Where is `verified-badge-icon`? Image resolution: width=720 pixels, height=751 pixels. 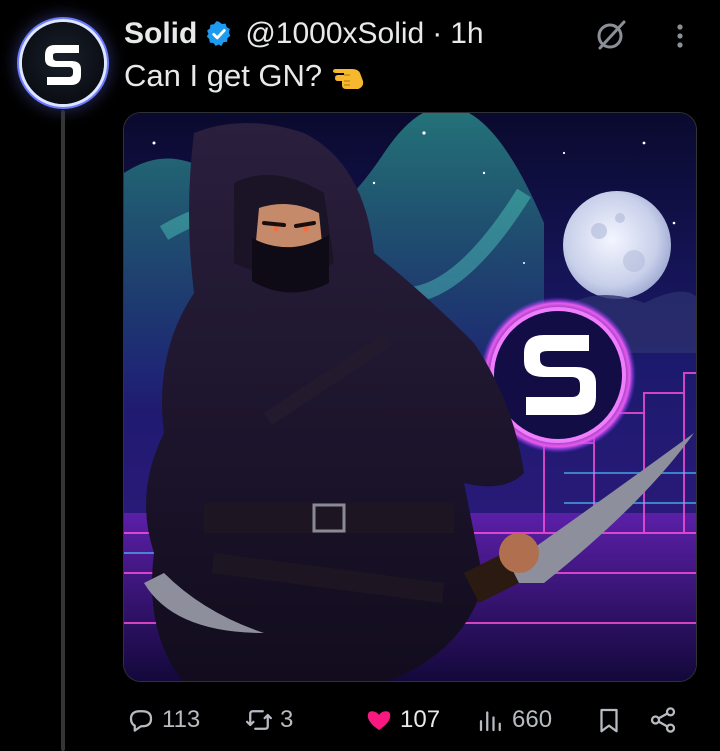 verified-badge-icon is located at coordinates (219, 34).